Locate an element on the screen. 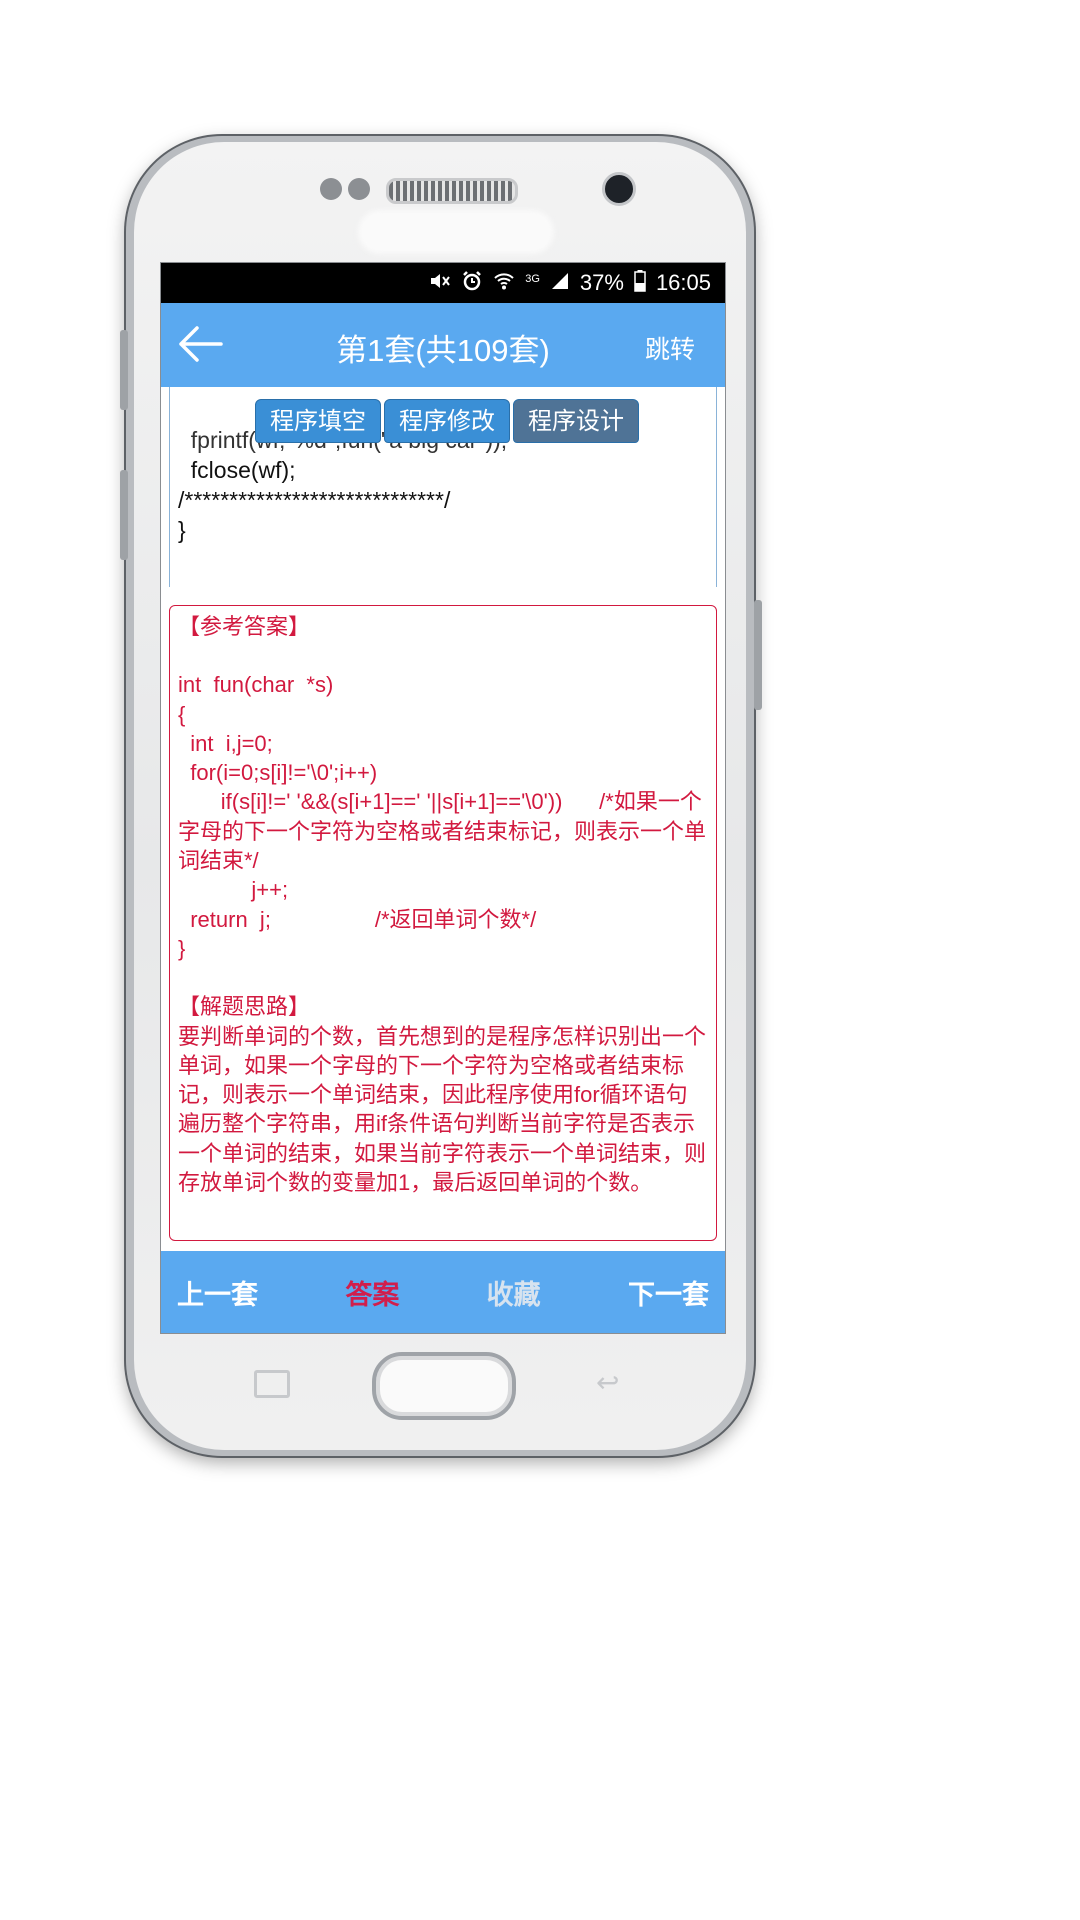 The width and height of the screenshot is (1080, 1920). app-bar: 第1套(共109套) 跳转 is located at coordinates (443, 345).